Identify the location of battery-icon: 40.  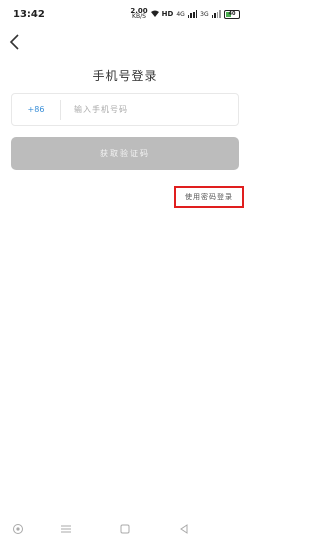
(232, 14).